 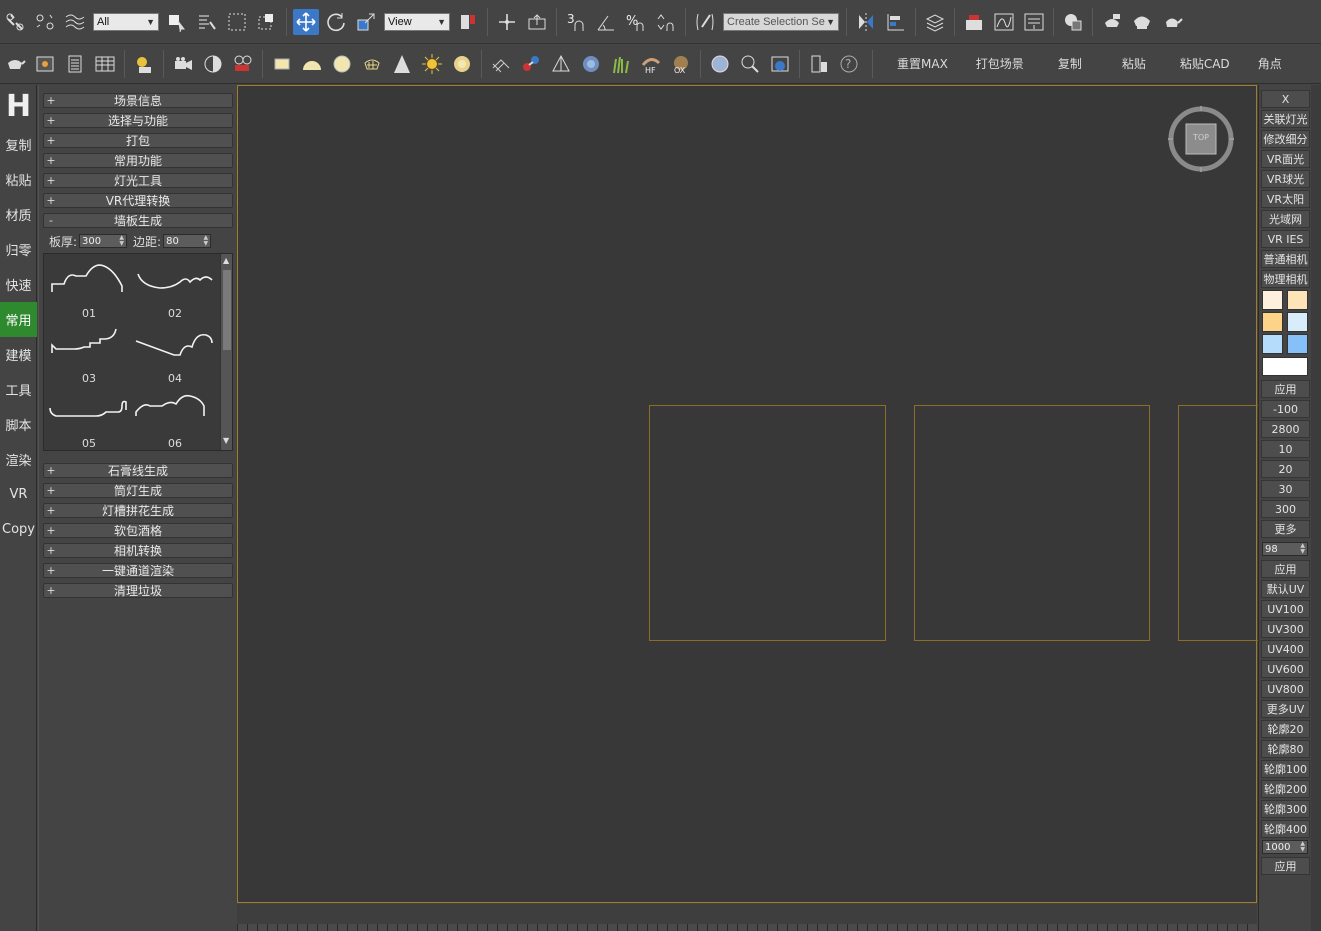 What do you see at coordinates (849, 64) in the screenshot?
I see `help-icon: ?` at bounding box center [849, 64].